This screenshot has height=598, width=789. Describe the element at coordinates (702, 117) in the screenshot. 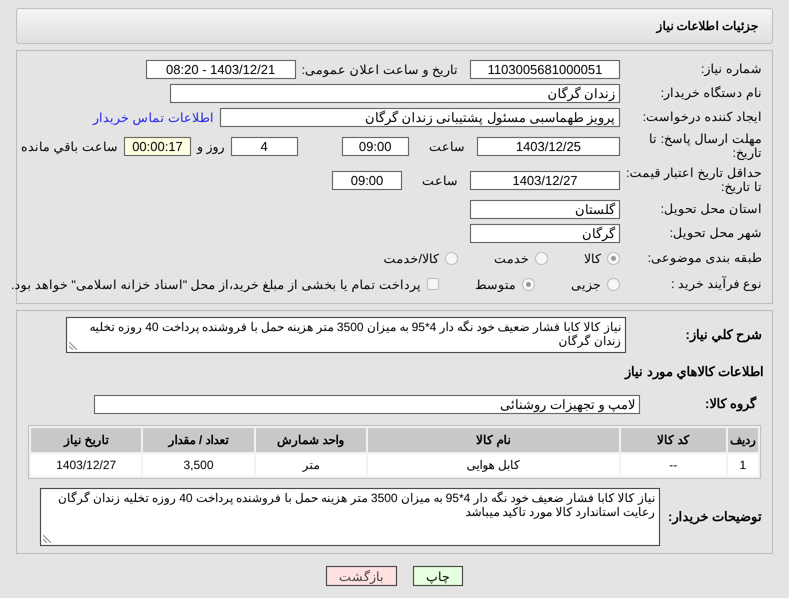

I see `field-label: ایجاد کننده درخواست:` at that location.